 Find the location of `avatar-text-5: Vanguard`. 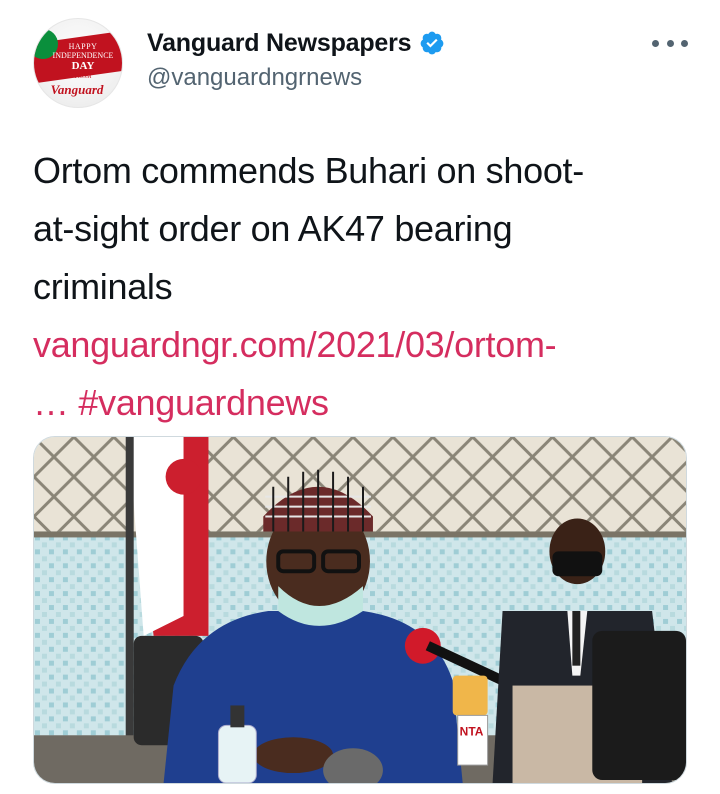

avatar-text-5: Vanguard is located at coordinates (77, 89).